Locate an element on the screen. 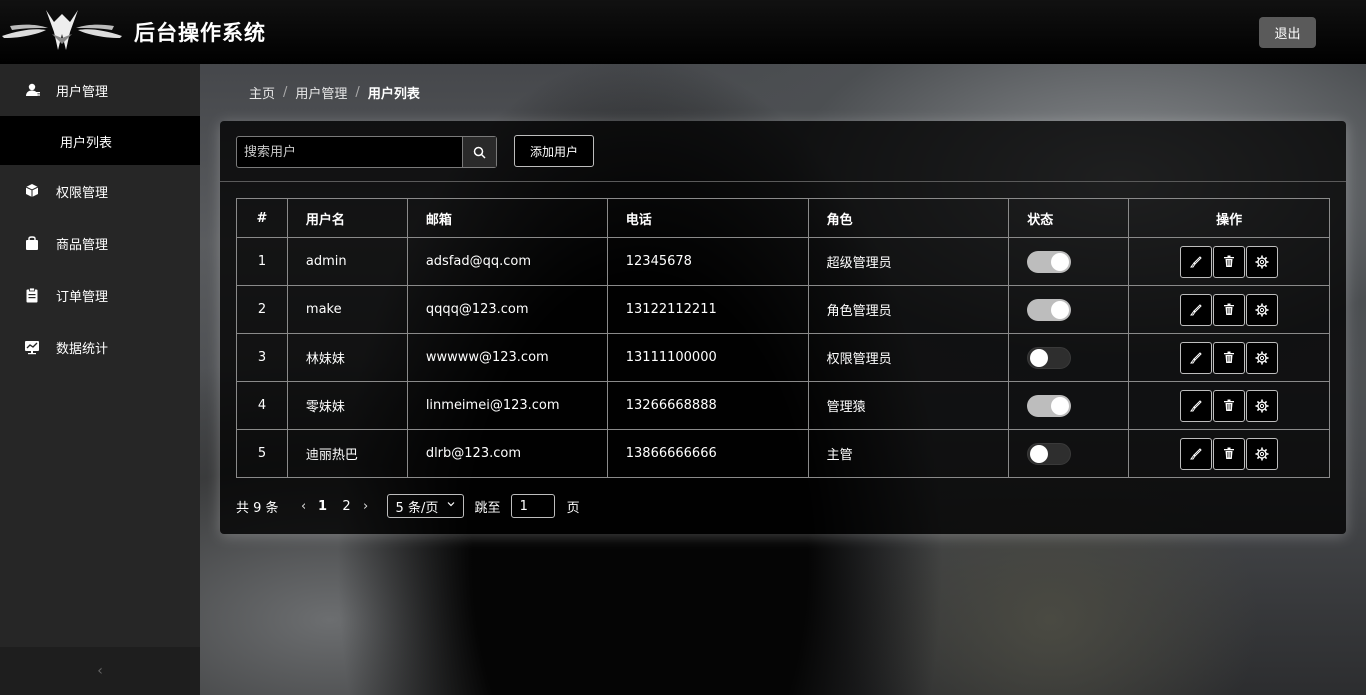  breadcrumb-user-management: 用户管理 is located at coordinates (321, 92).